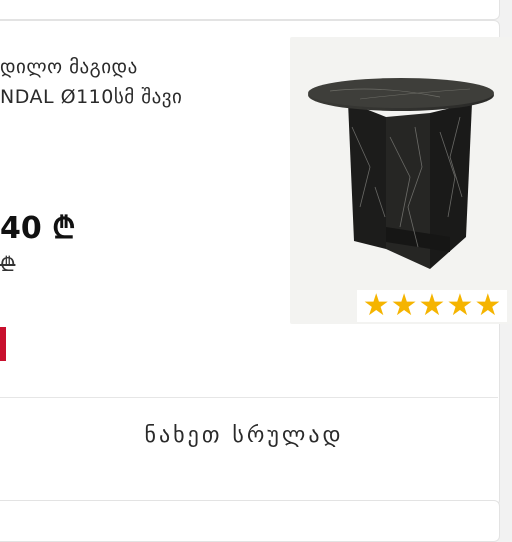  What do you see at coordinates (3, 344) in the screenshot?
I see `sale-badge` at bounding box center [3, 344].